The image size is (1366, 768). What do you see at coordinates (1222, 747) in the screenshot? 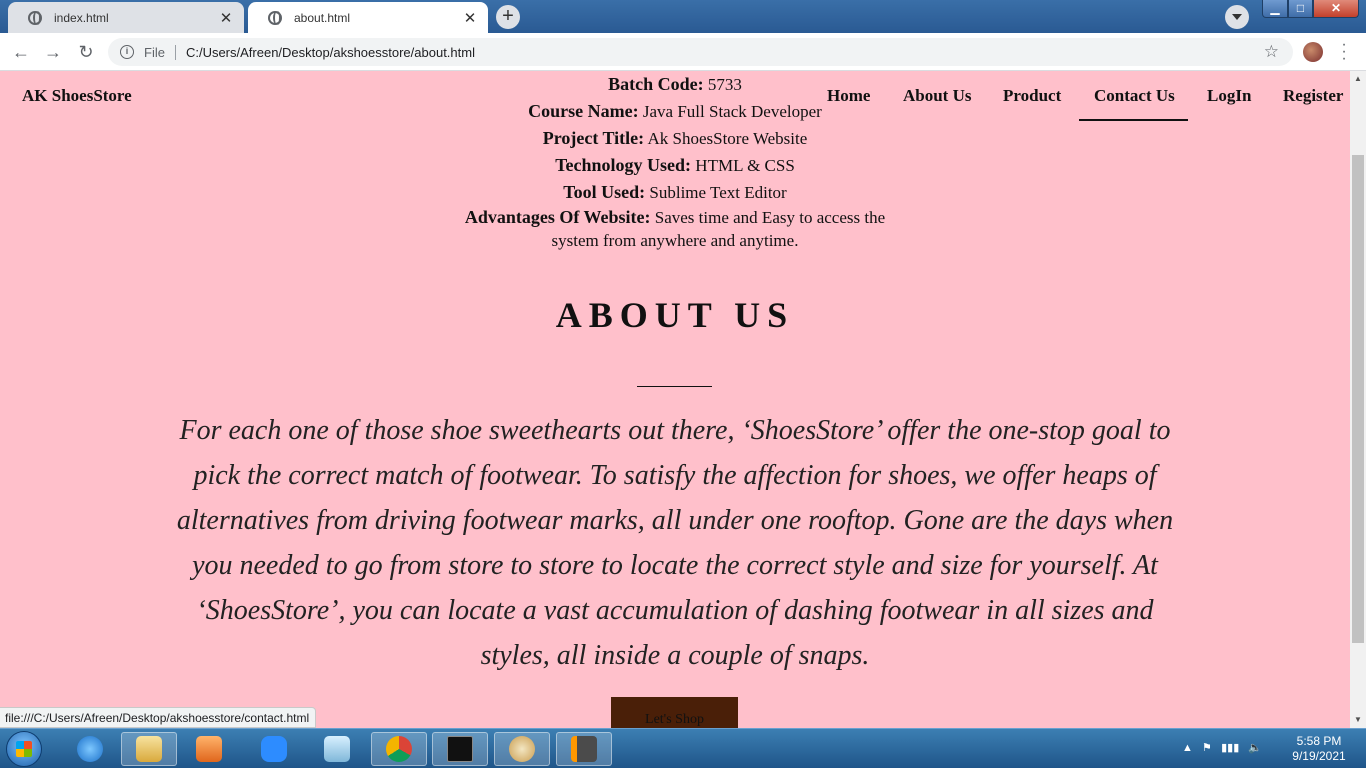
I see `system-tray-icons: ▲ ⚑ ▮▮▮ 🔈` at bounding box center [1222, 747].